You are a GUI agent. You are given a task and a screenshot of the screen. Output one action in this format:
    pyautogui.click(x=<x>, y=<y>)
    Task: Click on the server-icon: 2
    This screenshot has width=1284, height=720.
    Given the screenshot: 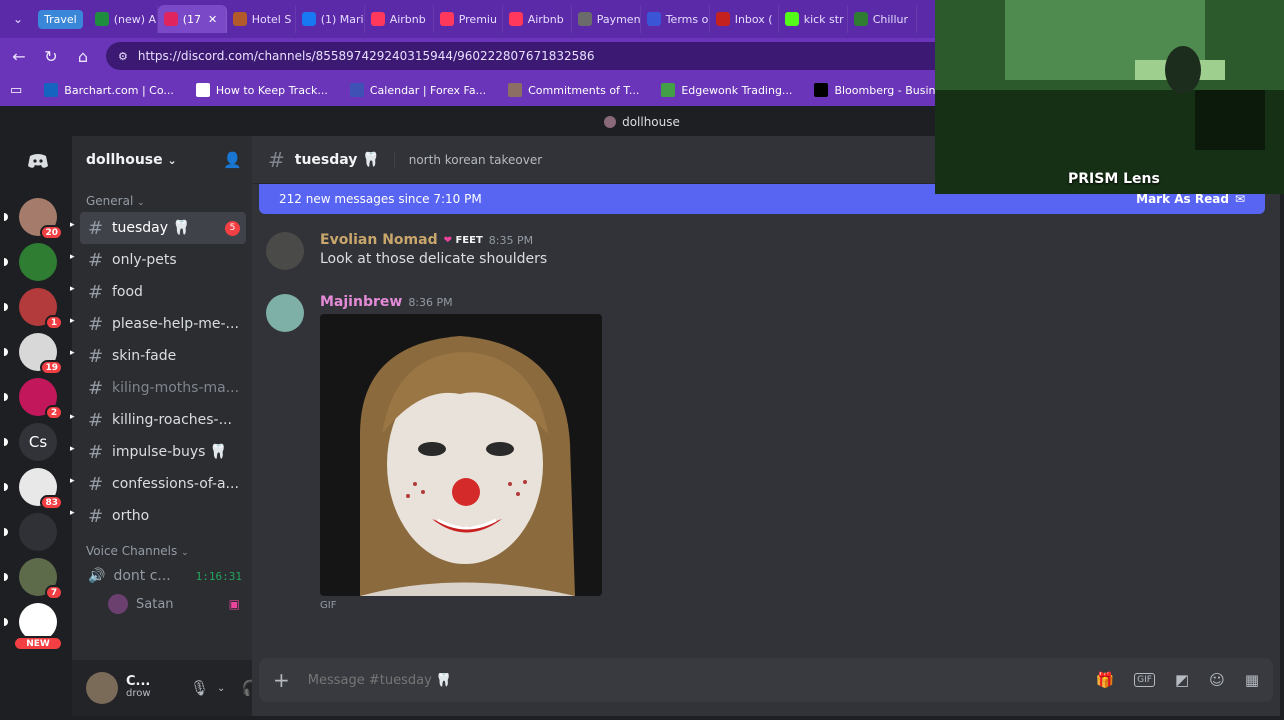 What is the action you would take?
    pyautogui.click(x=41, y=399)
    